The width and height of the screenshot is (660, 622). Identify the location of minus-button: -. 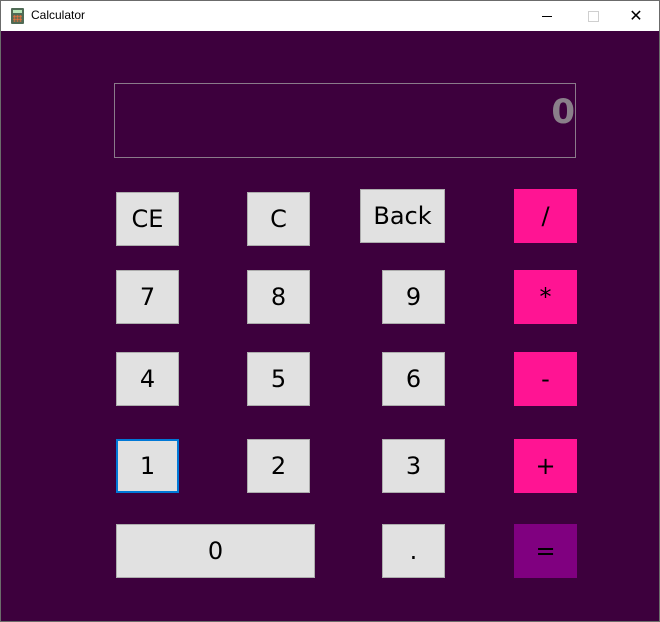
(545, 379).